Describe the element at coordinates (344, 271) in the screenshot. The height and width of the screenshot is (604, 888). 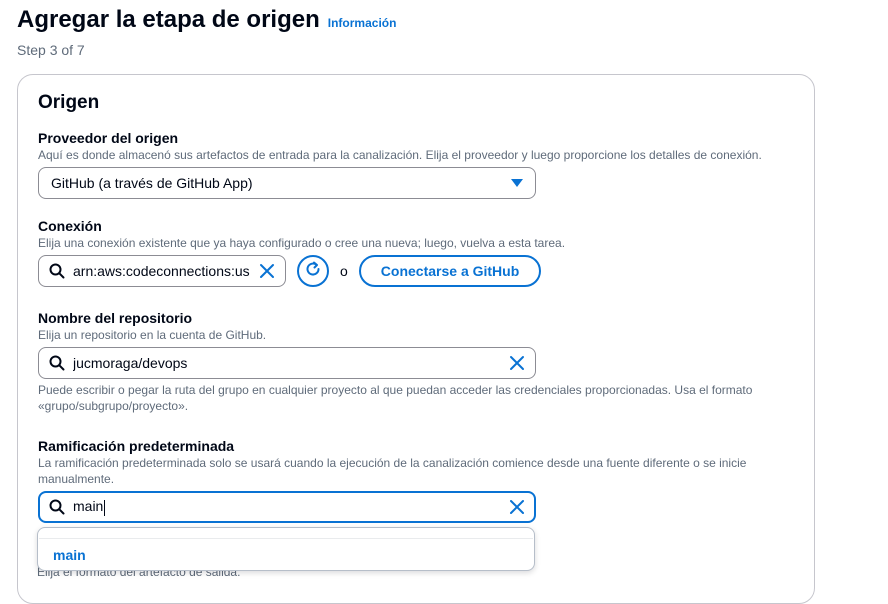
I see `or-separator: o` at that location.